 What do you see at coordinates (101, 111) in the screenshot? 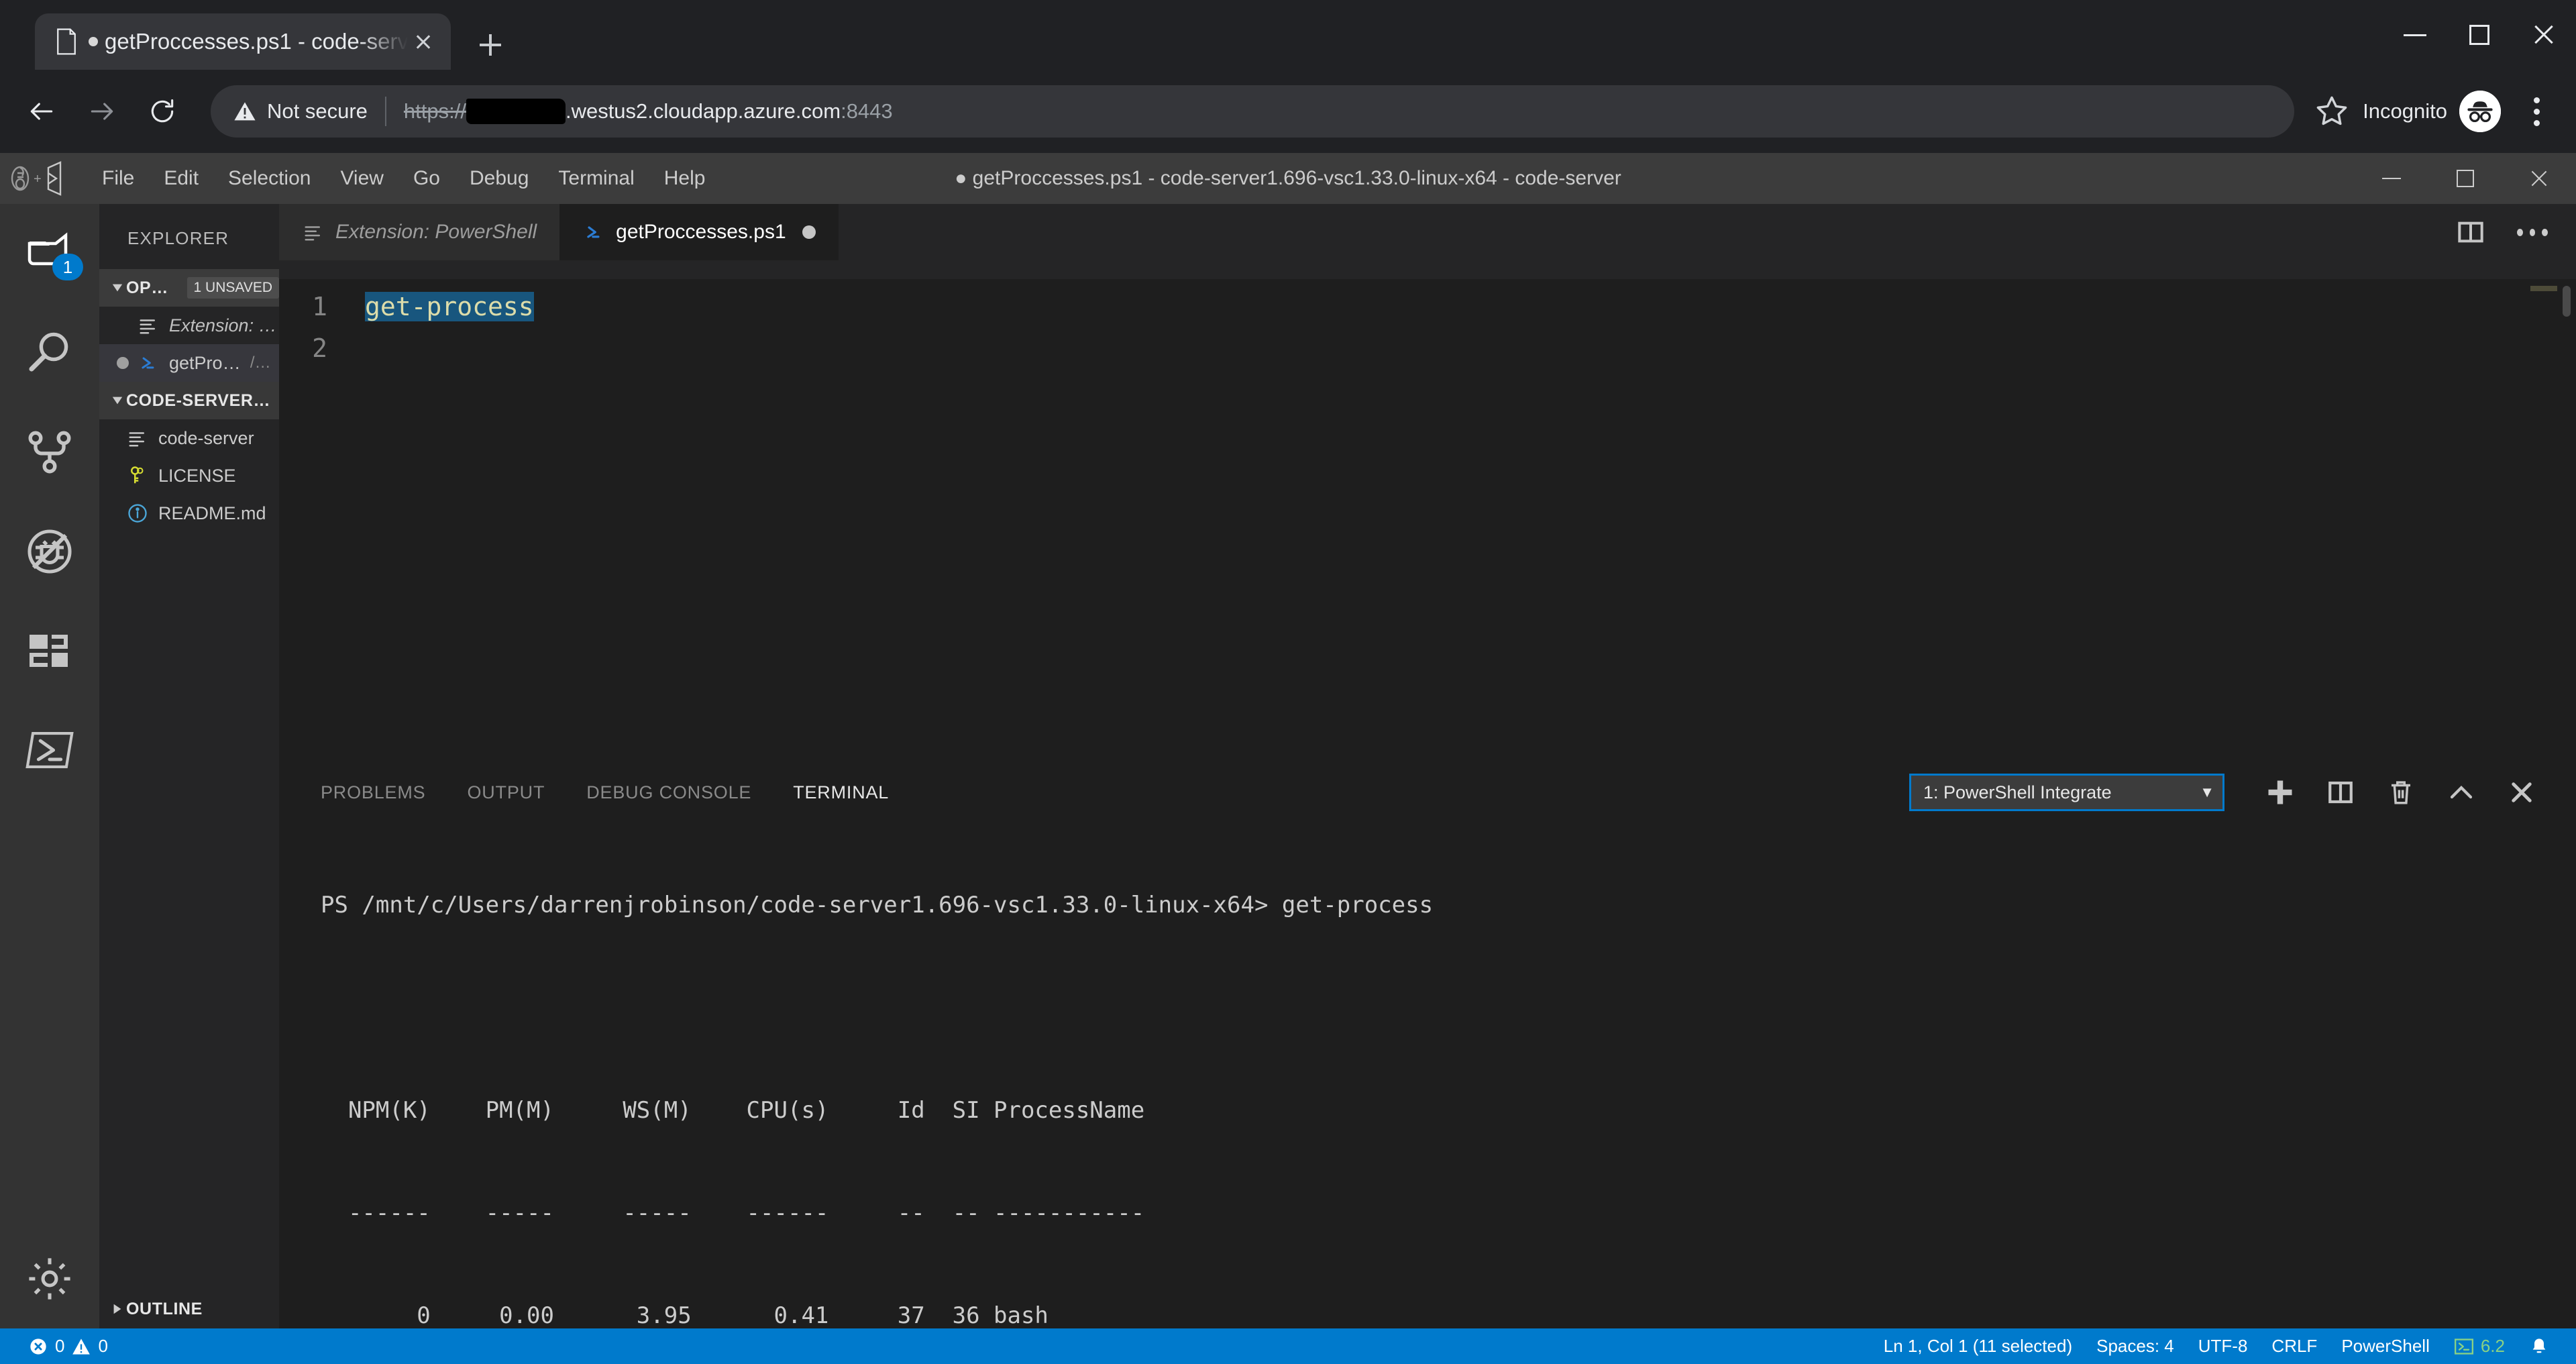
I see `forward-button` at bounding box center [101, 111].